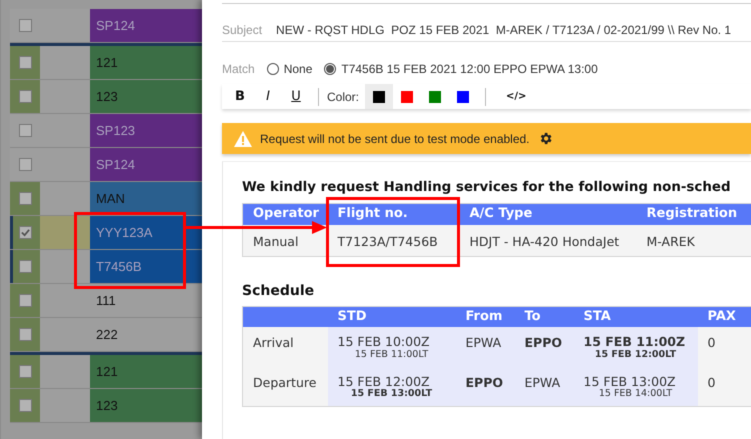  I want to click on flight-cell: MAN, so click(146, 198).